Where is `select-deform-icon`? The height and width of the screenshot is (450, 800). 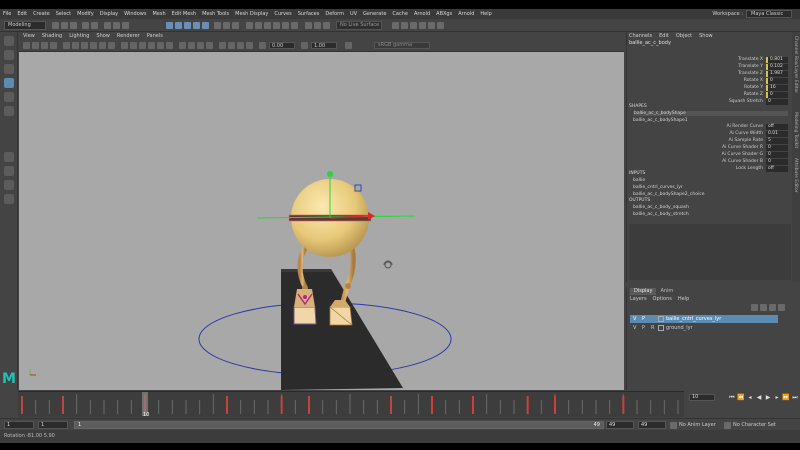 select-deform-icon is located at coordinates (205, 25).